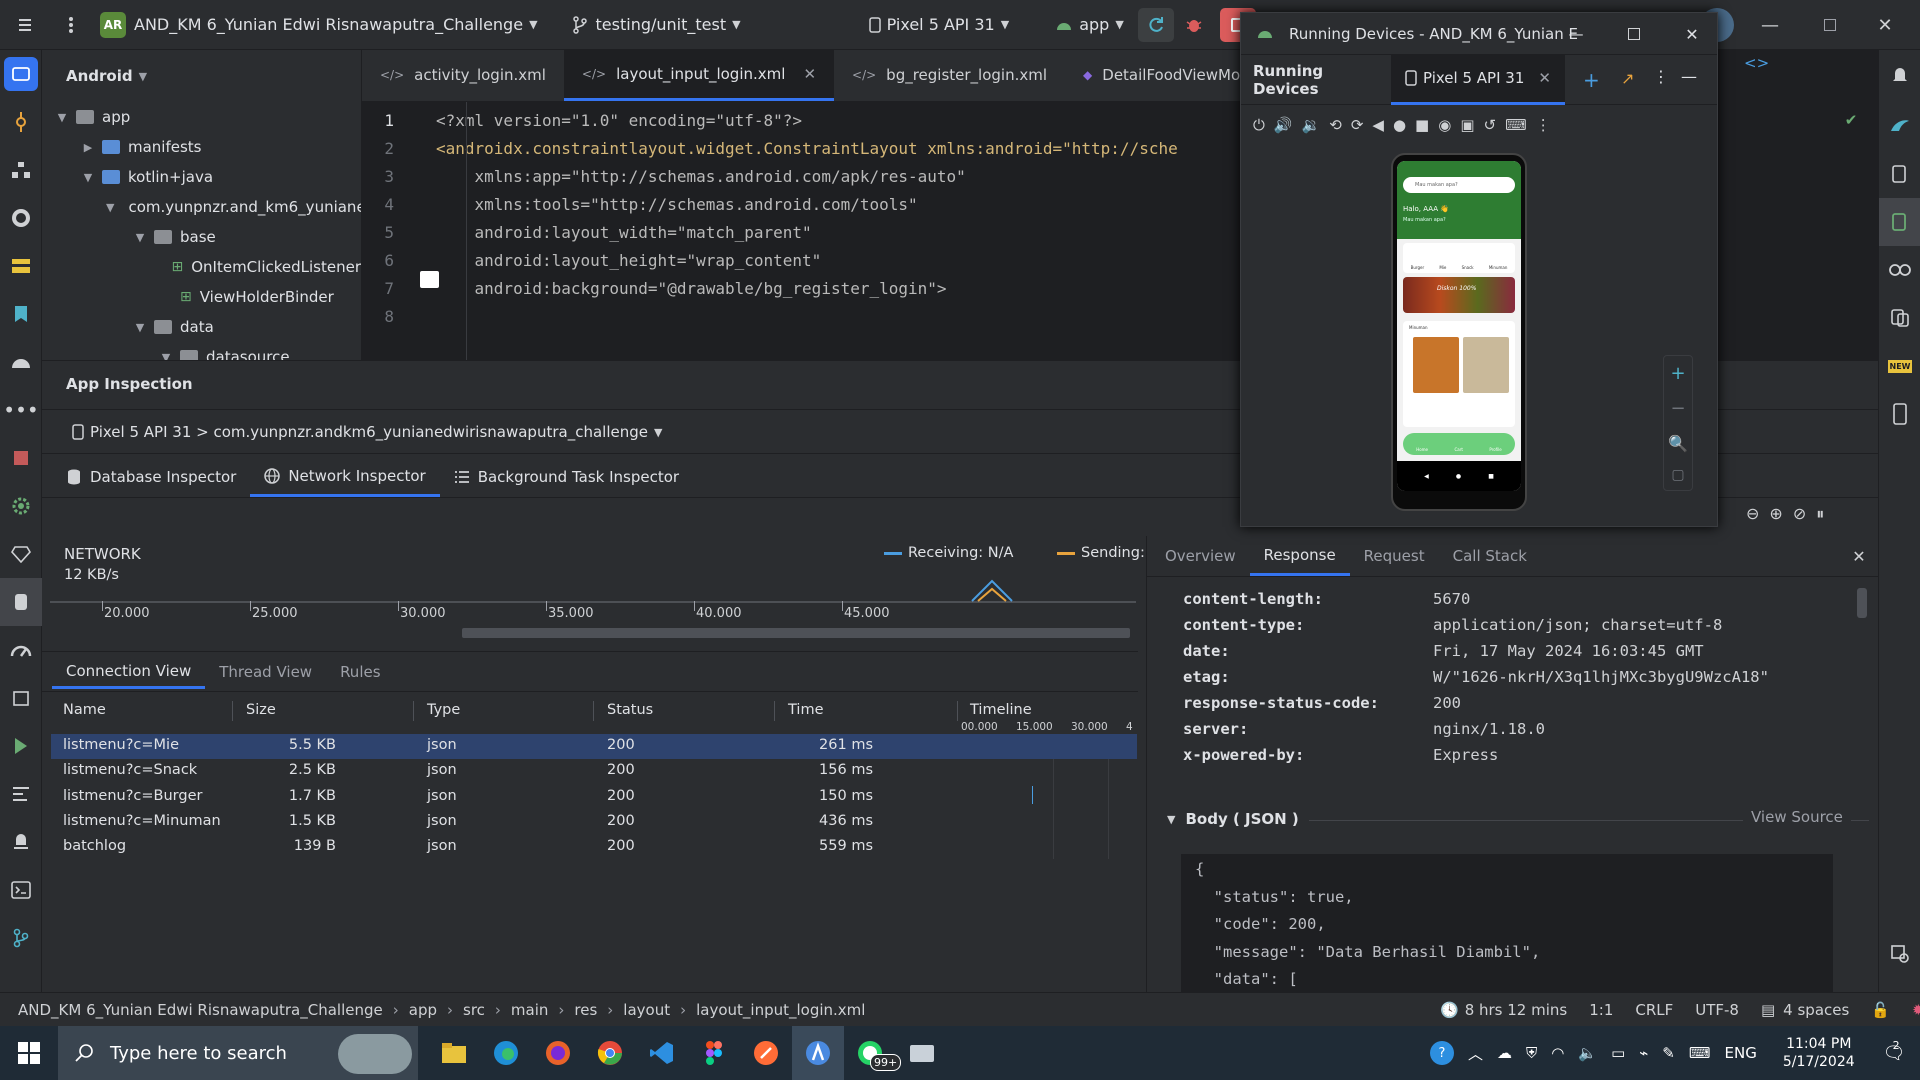 This screenshot has height=1080, width=1920. I want to click on emulator-icon, so click(1899, 414).